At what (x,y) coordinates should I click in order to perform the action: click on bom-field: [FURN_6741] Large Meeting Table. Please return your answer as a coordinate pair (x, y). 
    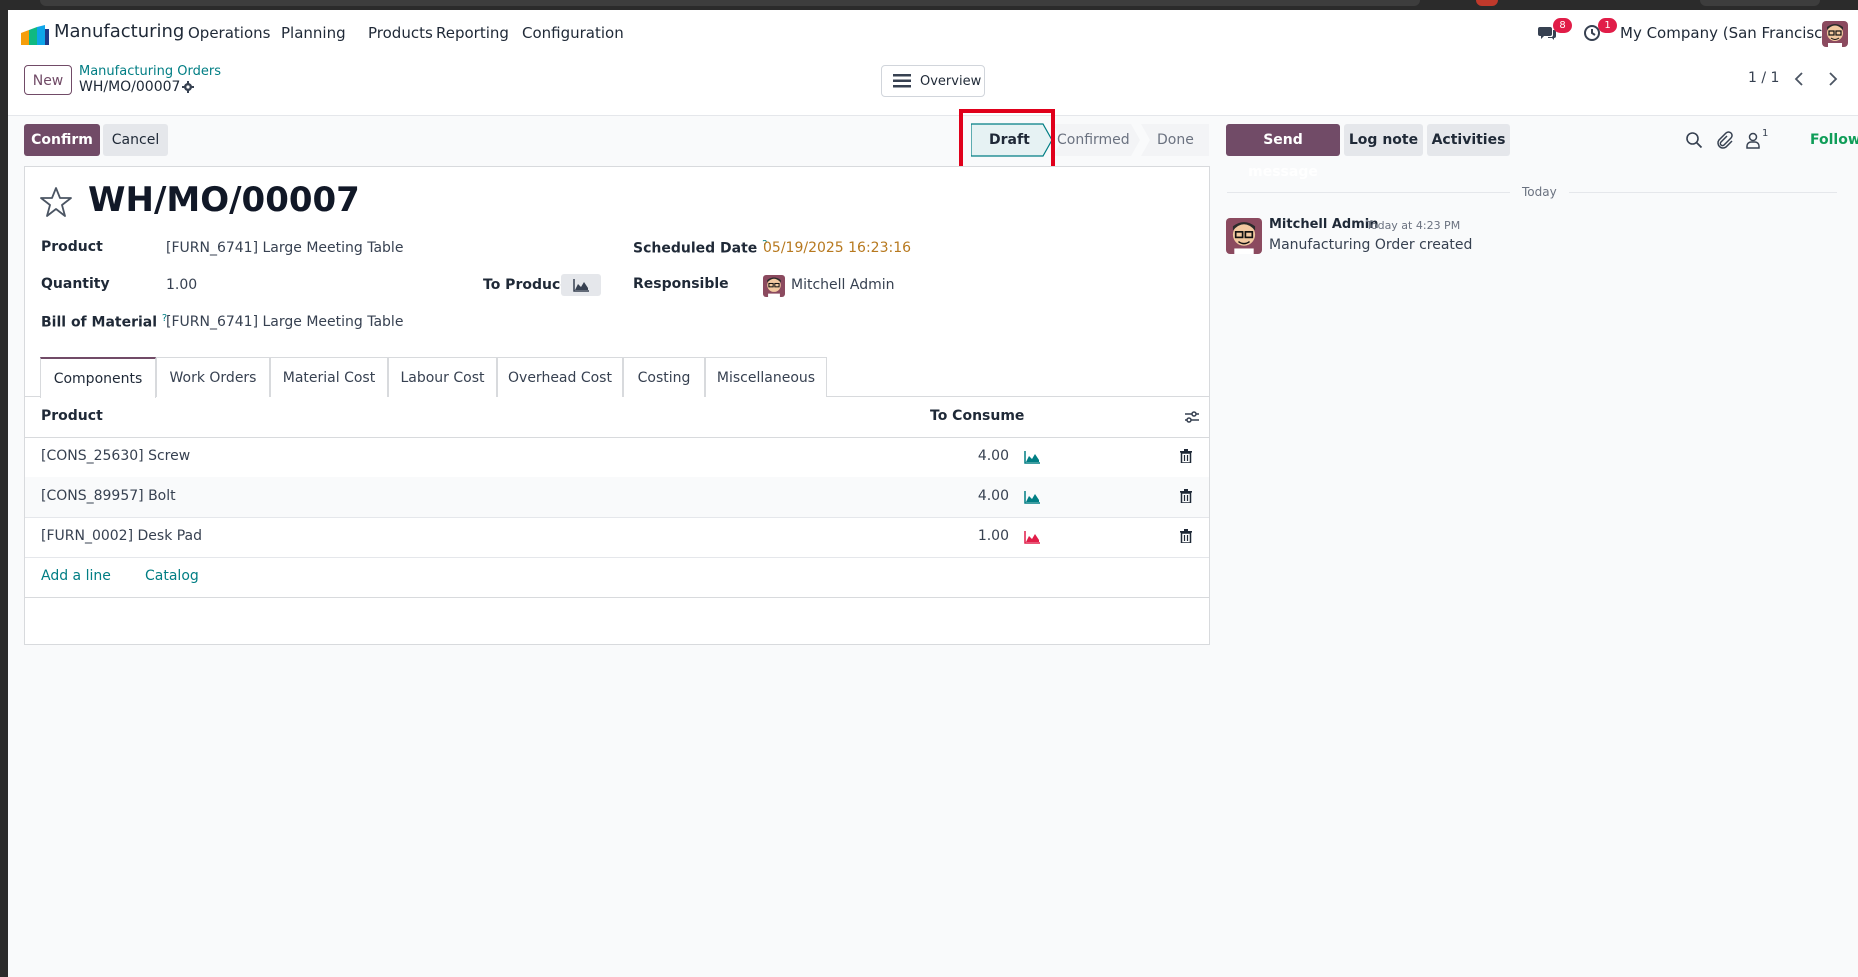
    Looking at the image, I should click on (284, 322).